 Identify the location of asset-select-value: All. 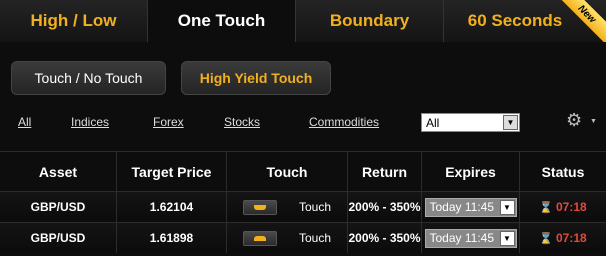
(433, 122).